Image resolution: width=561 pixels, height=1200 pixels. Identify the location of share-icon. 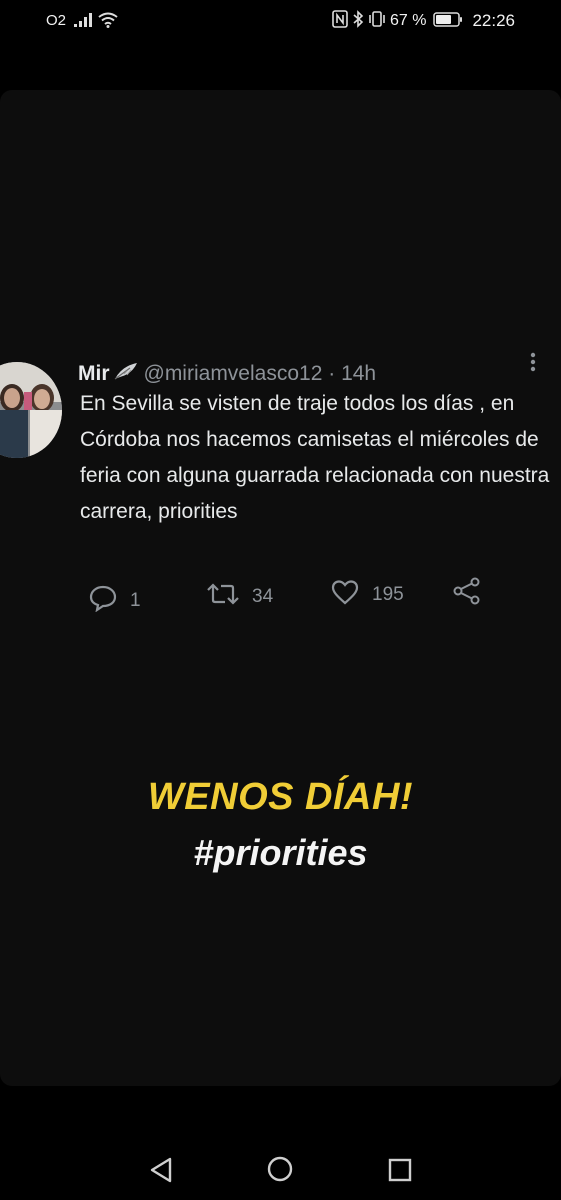
(467, 594).